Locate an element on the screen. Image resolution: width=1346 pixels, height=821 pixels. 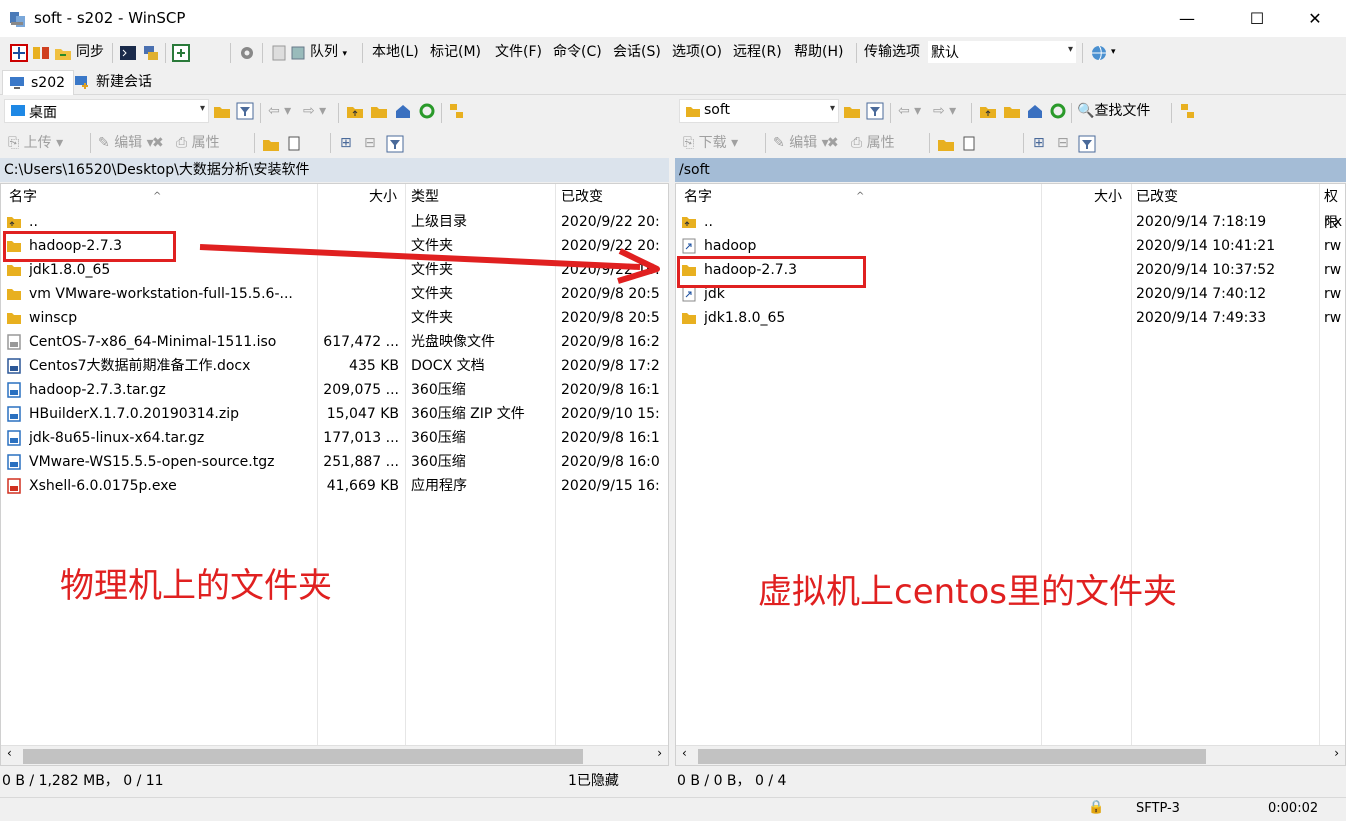
synchronize-icon is located at coordinates (63, 53).